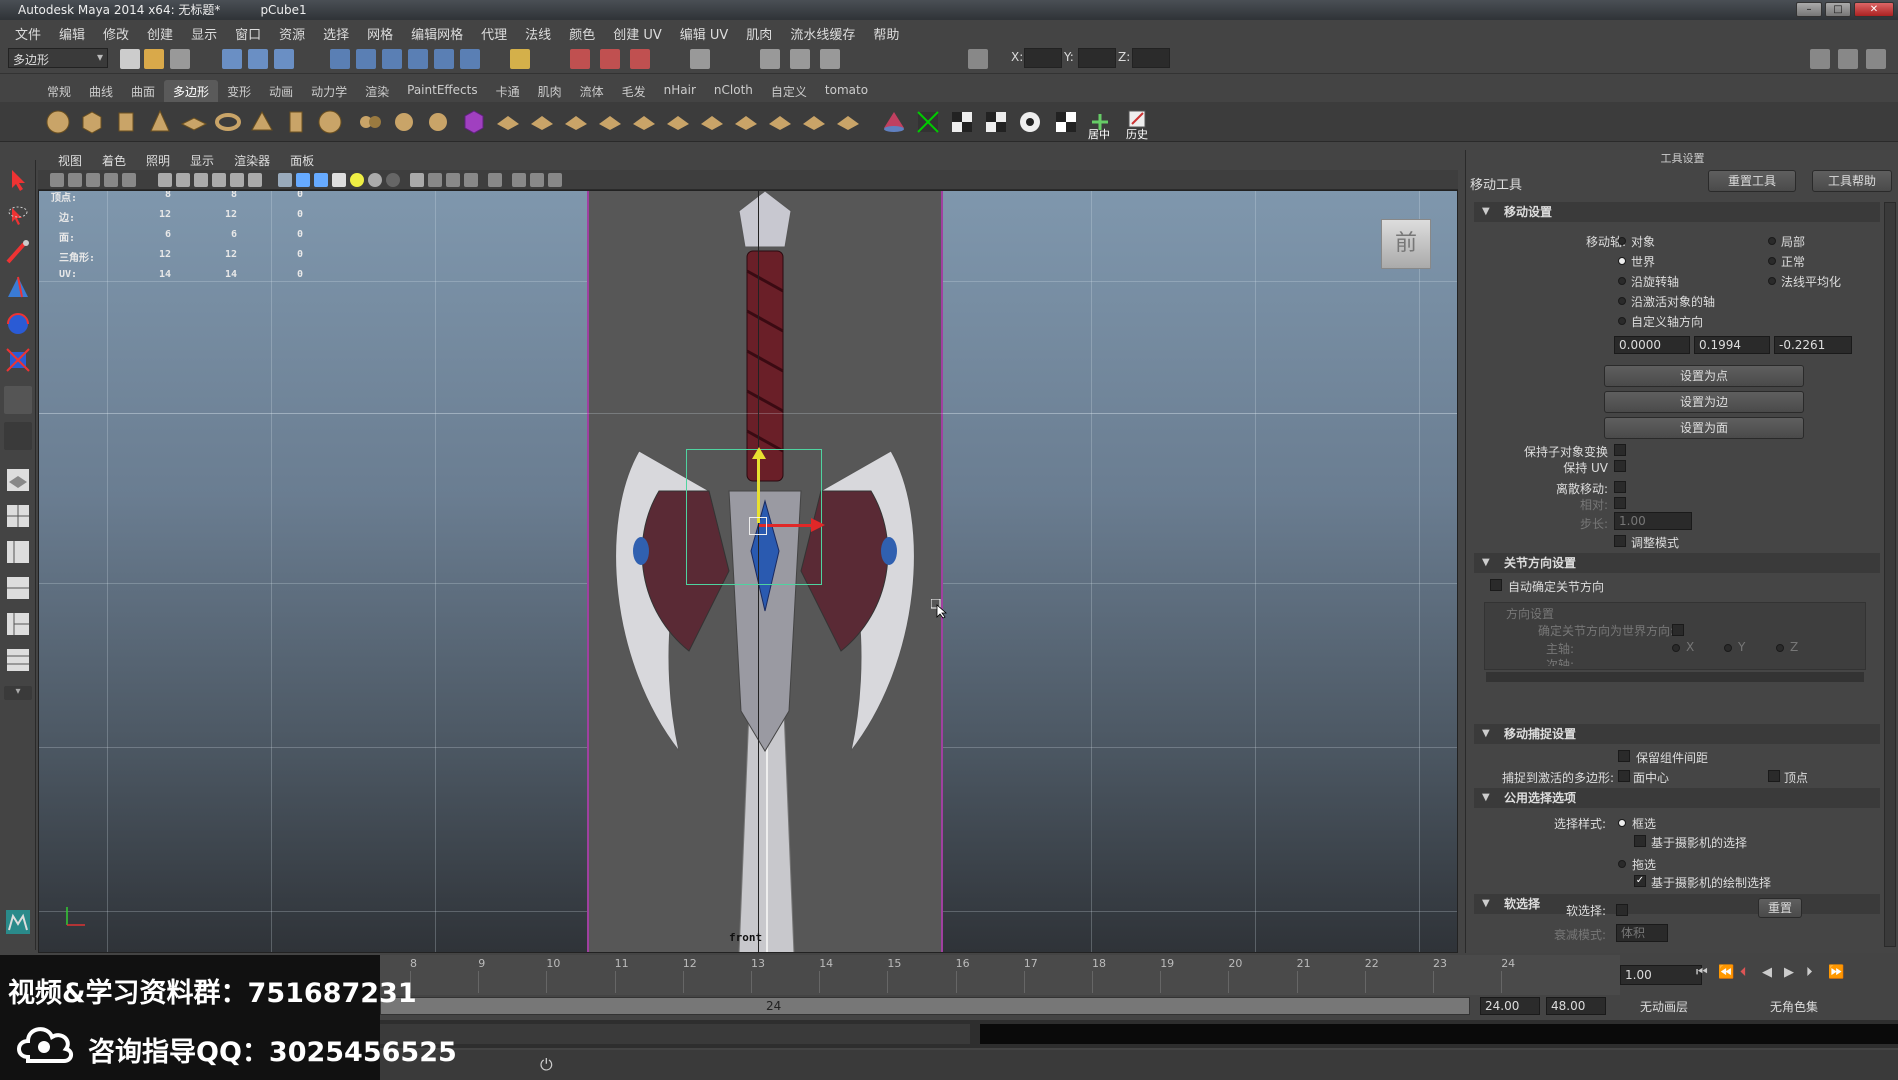 The height and width of the screenshot is (1080, 1898). What do you see at coordinates (1620, 466) in the screenshot?
I see `keep-uv-checkbox` at bounding box center [1620, 466].